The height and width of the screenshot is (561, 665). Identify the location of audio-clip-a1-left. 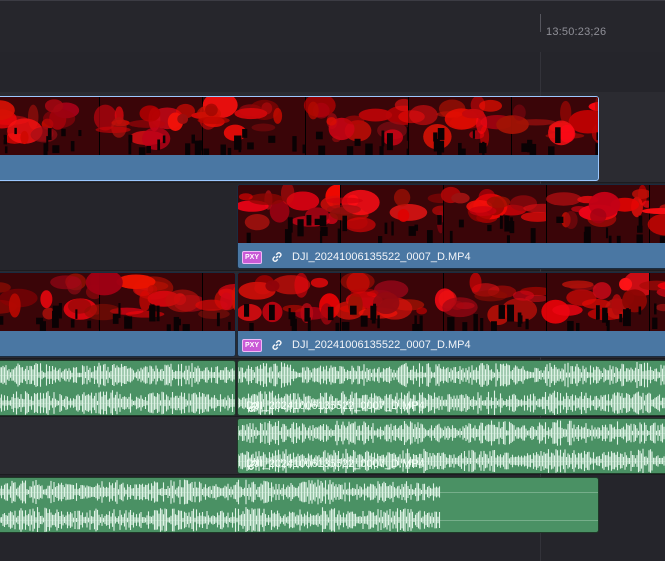
(118, 388).